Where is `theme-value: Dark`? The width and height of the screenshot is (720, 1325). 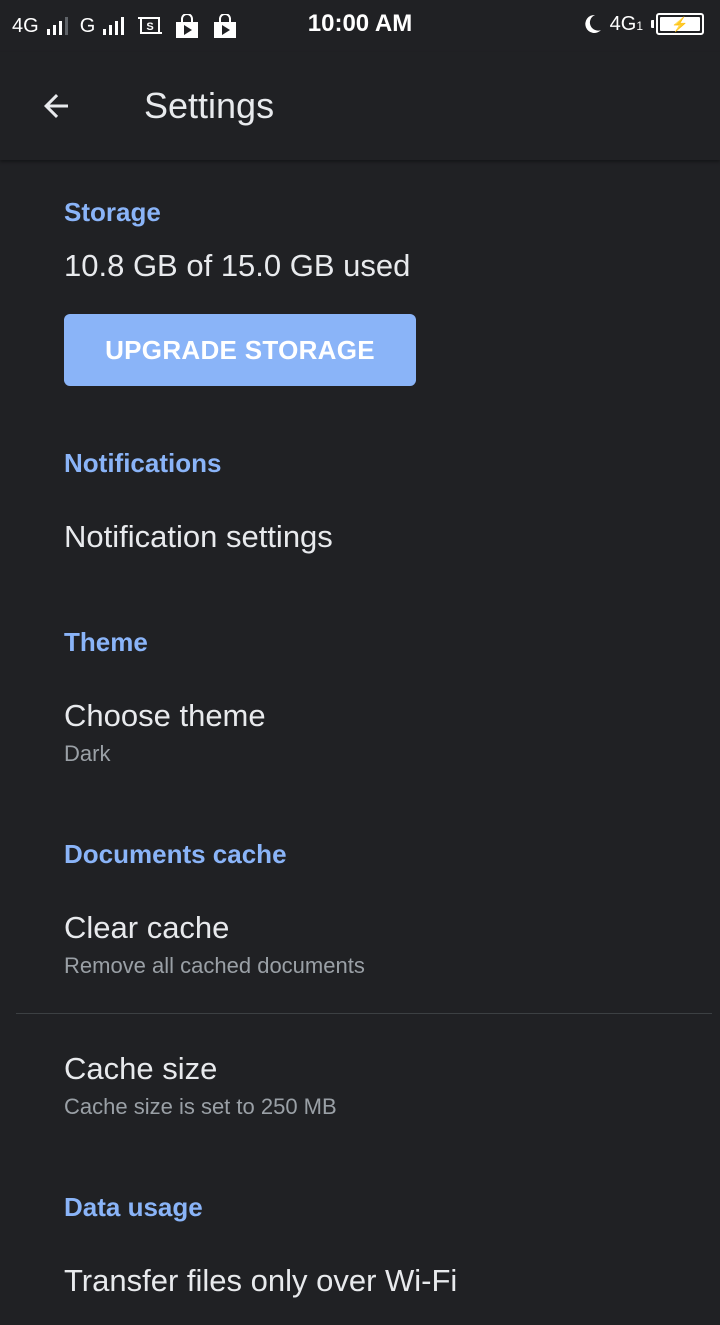
theme-value: Dark is located at coordinates (87, 753).